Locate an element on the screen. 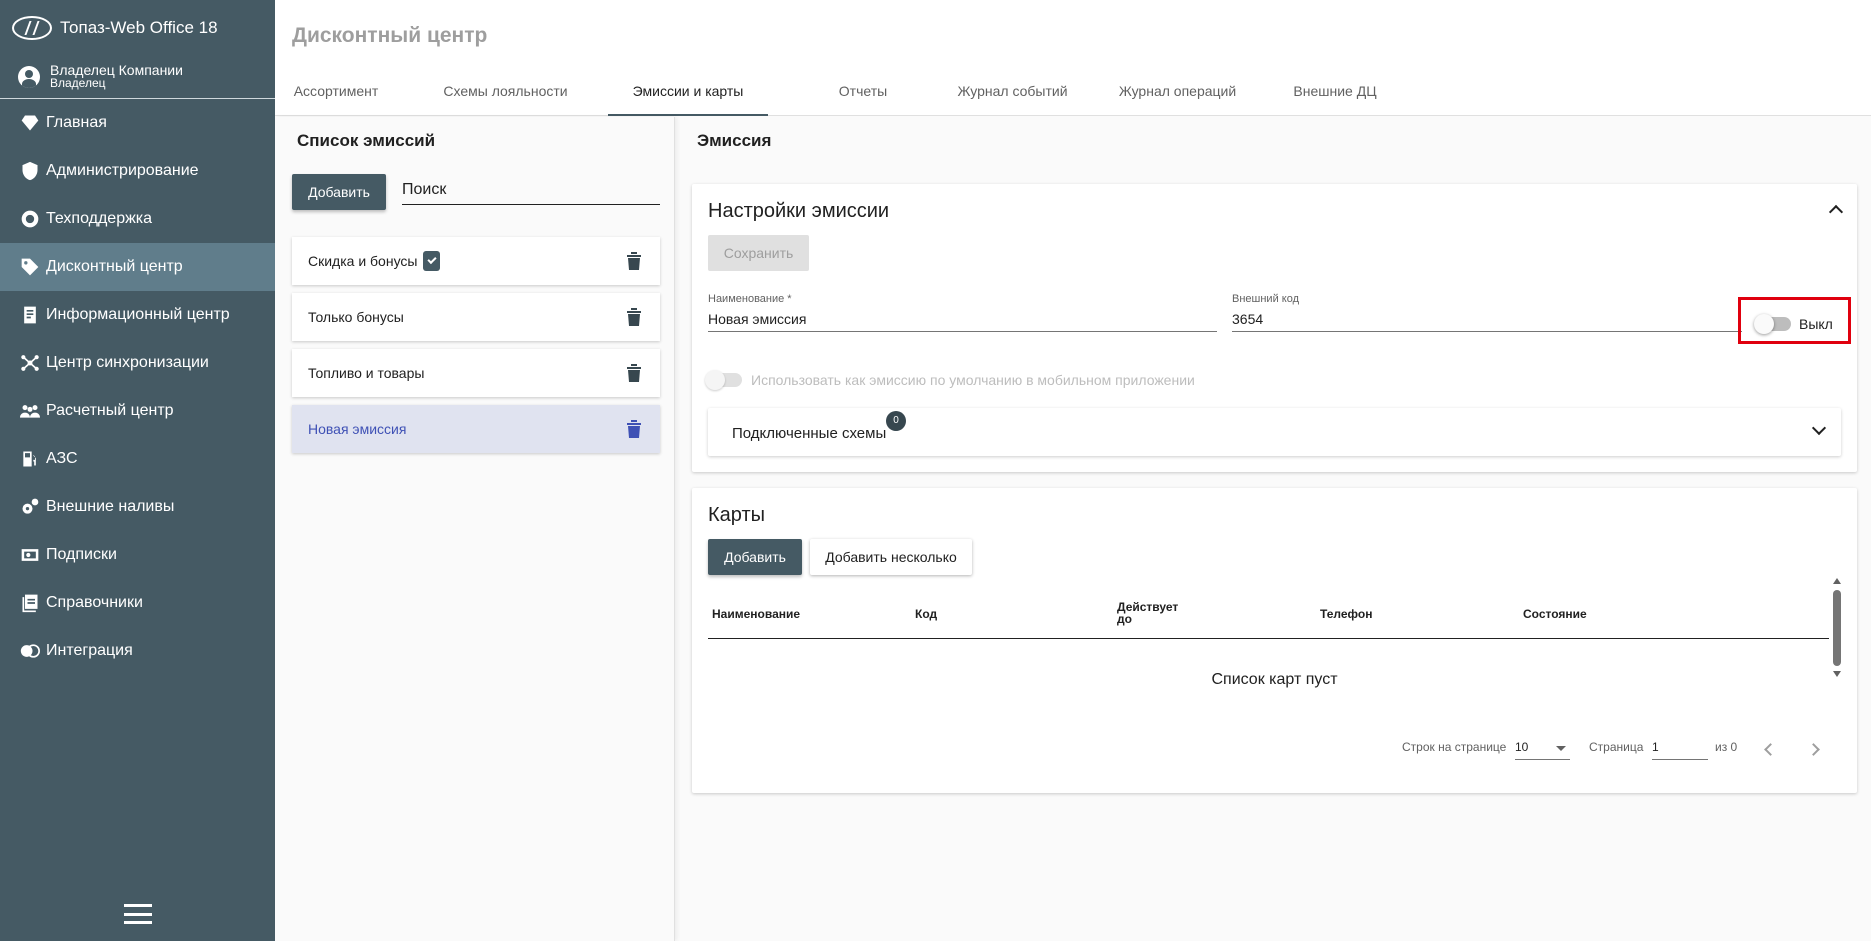 The height and width of the screenshot is (941, 1871). code-field-label: Внешний код is located at coordinates (1266, 299).